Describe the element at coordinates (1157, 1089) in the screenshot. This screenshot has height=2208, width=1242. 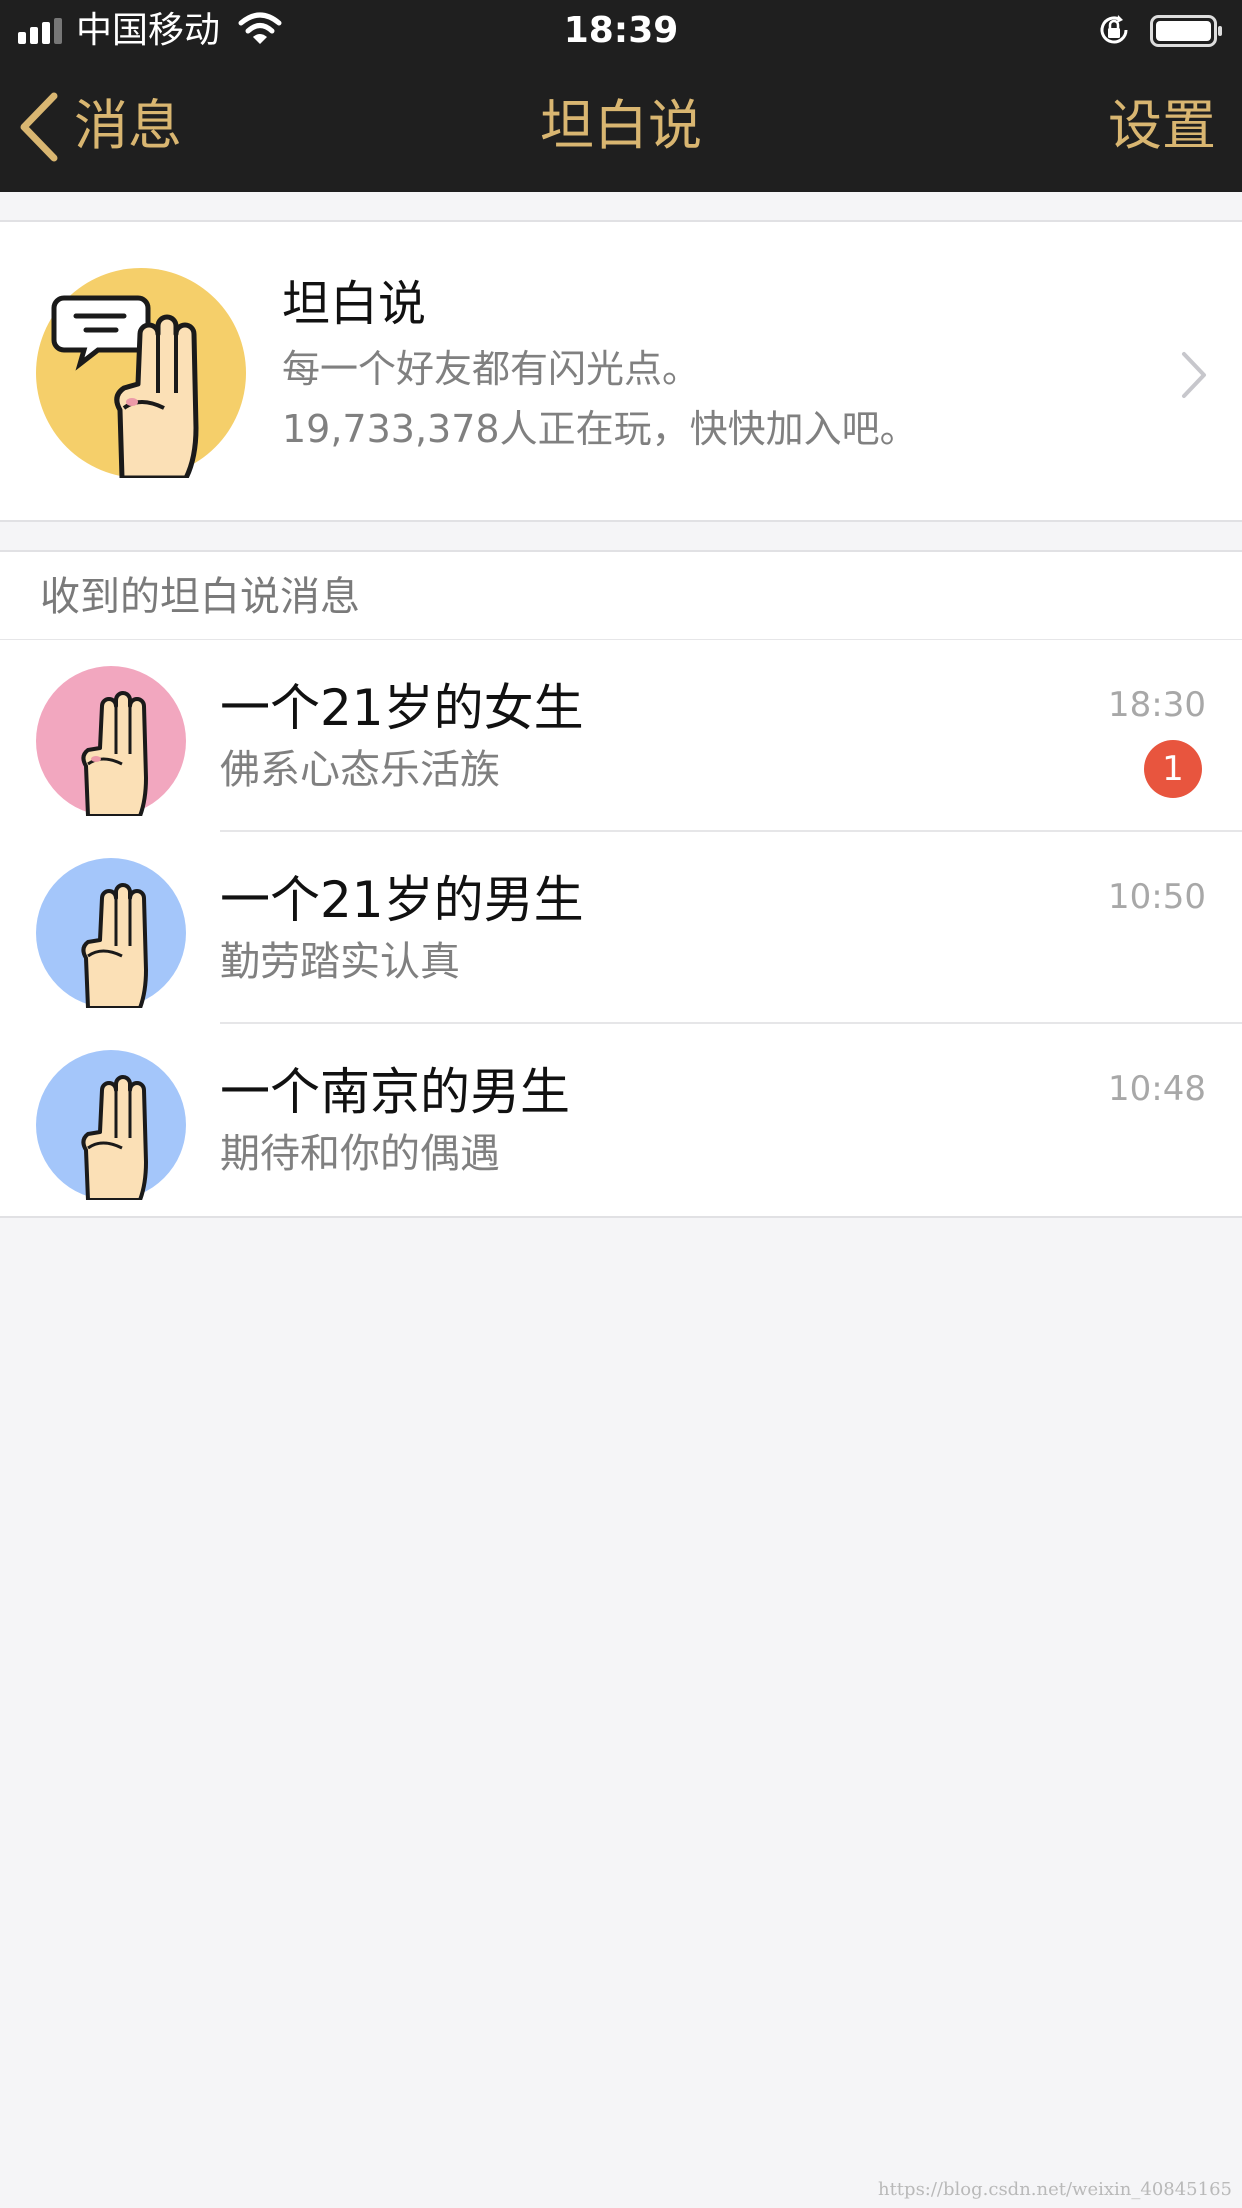
I see `message-time: 10:48` at that location.